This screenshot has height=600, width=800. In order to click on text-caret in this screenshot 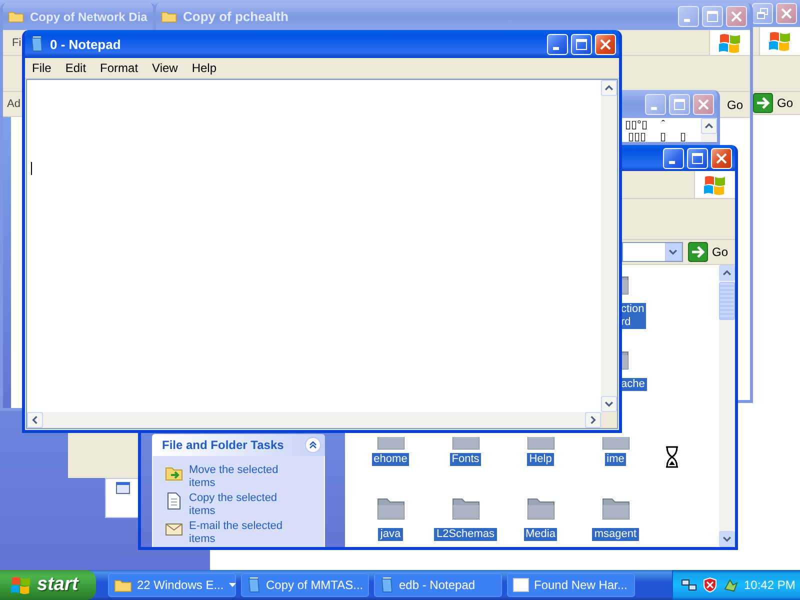, I will do `click(31, 168)`.